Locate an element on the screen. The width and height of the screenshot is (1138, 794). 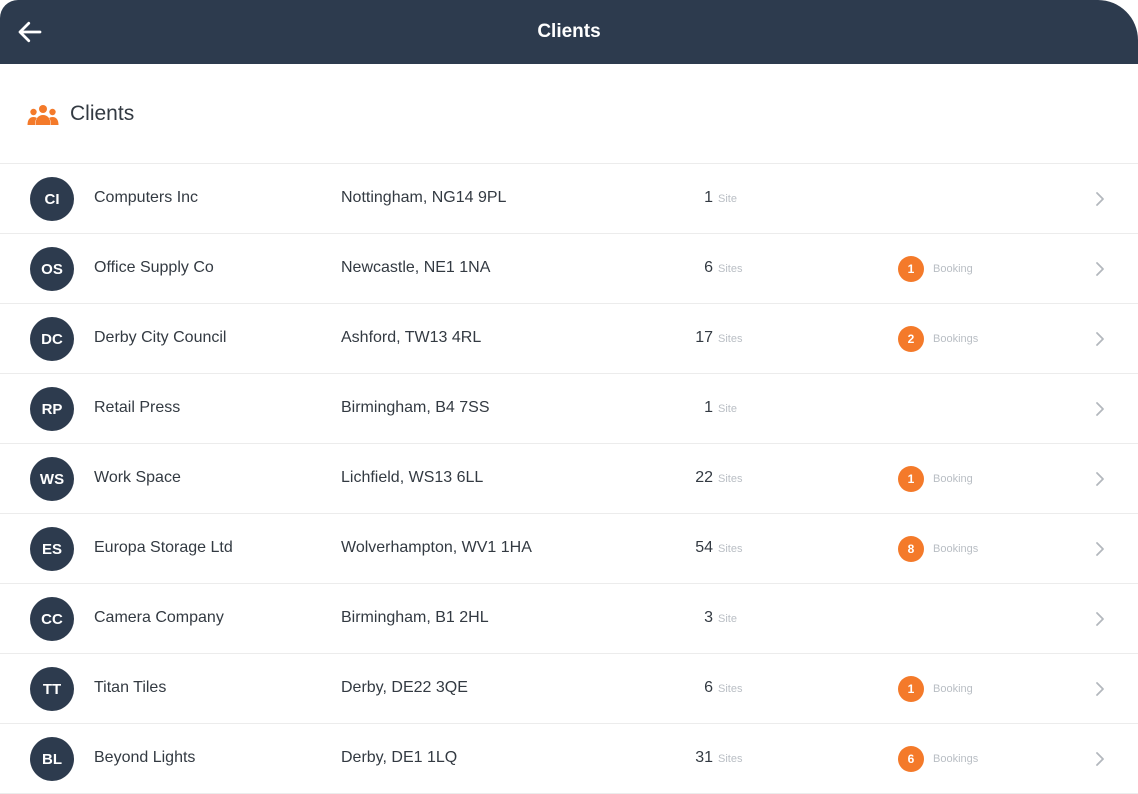
client-name: Europa Storage Ltd is located at coordinates (163, 547).